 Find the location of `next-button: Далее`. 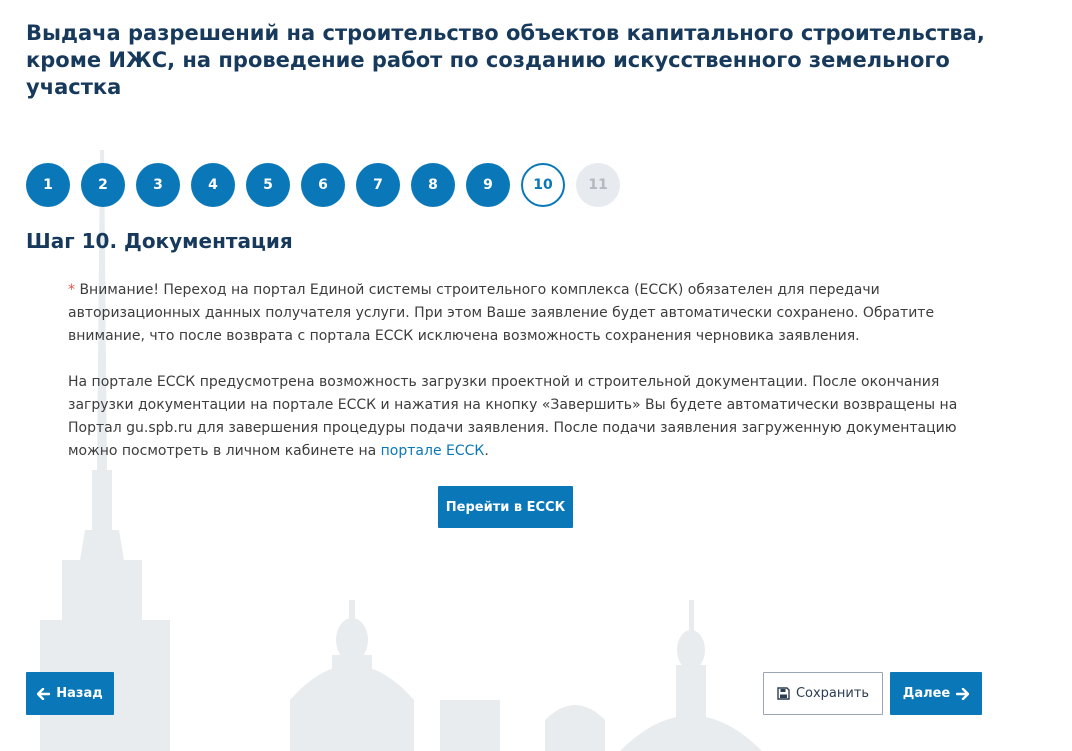

next-button: Далее is located at coordinates (936, 693).